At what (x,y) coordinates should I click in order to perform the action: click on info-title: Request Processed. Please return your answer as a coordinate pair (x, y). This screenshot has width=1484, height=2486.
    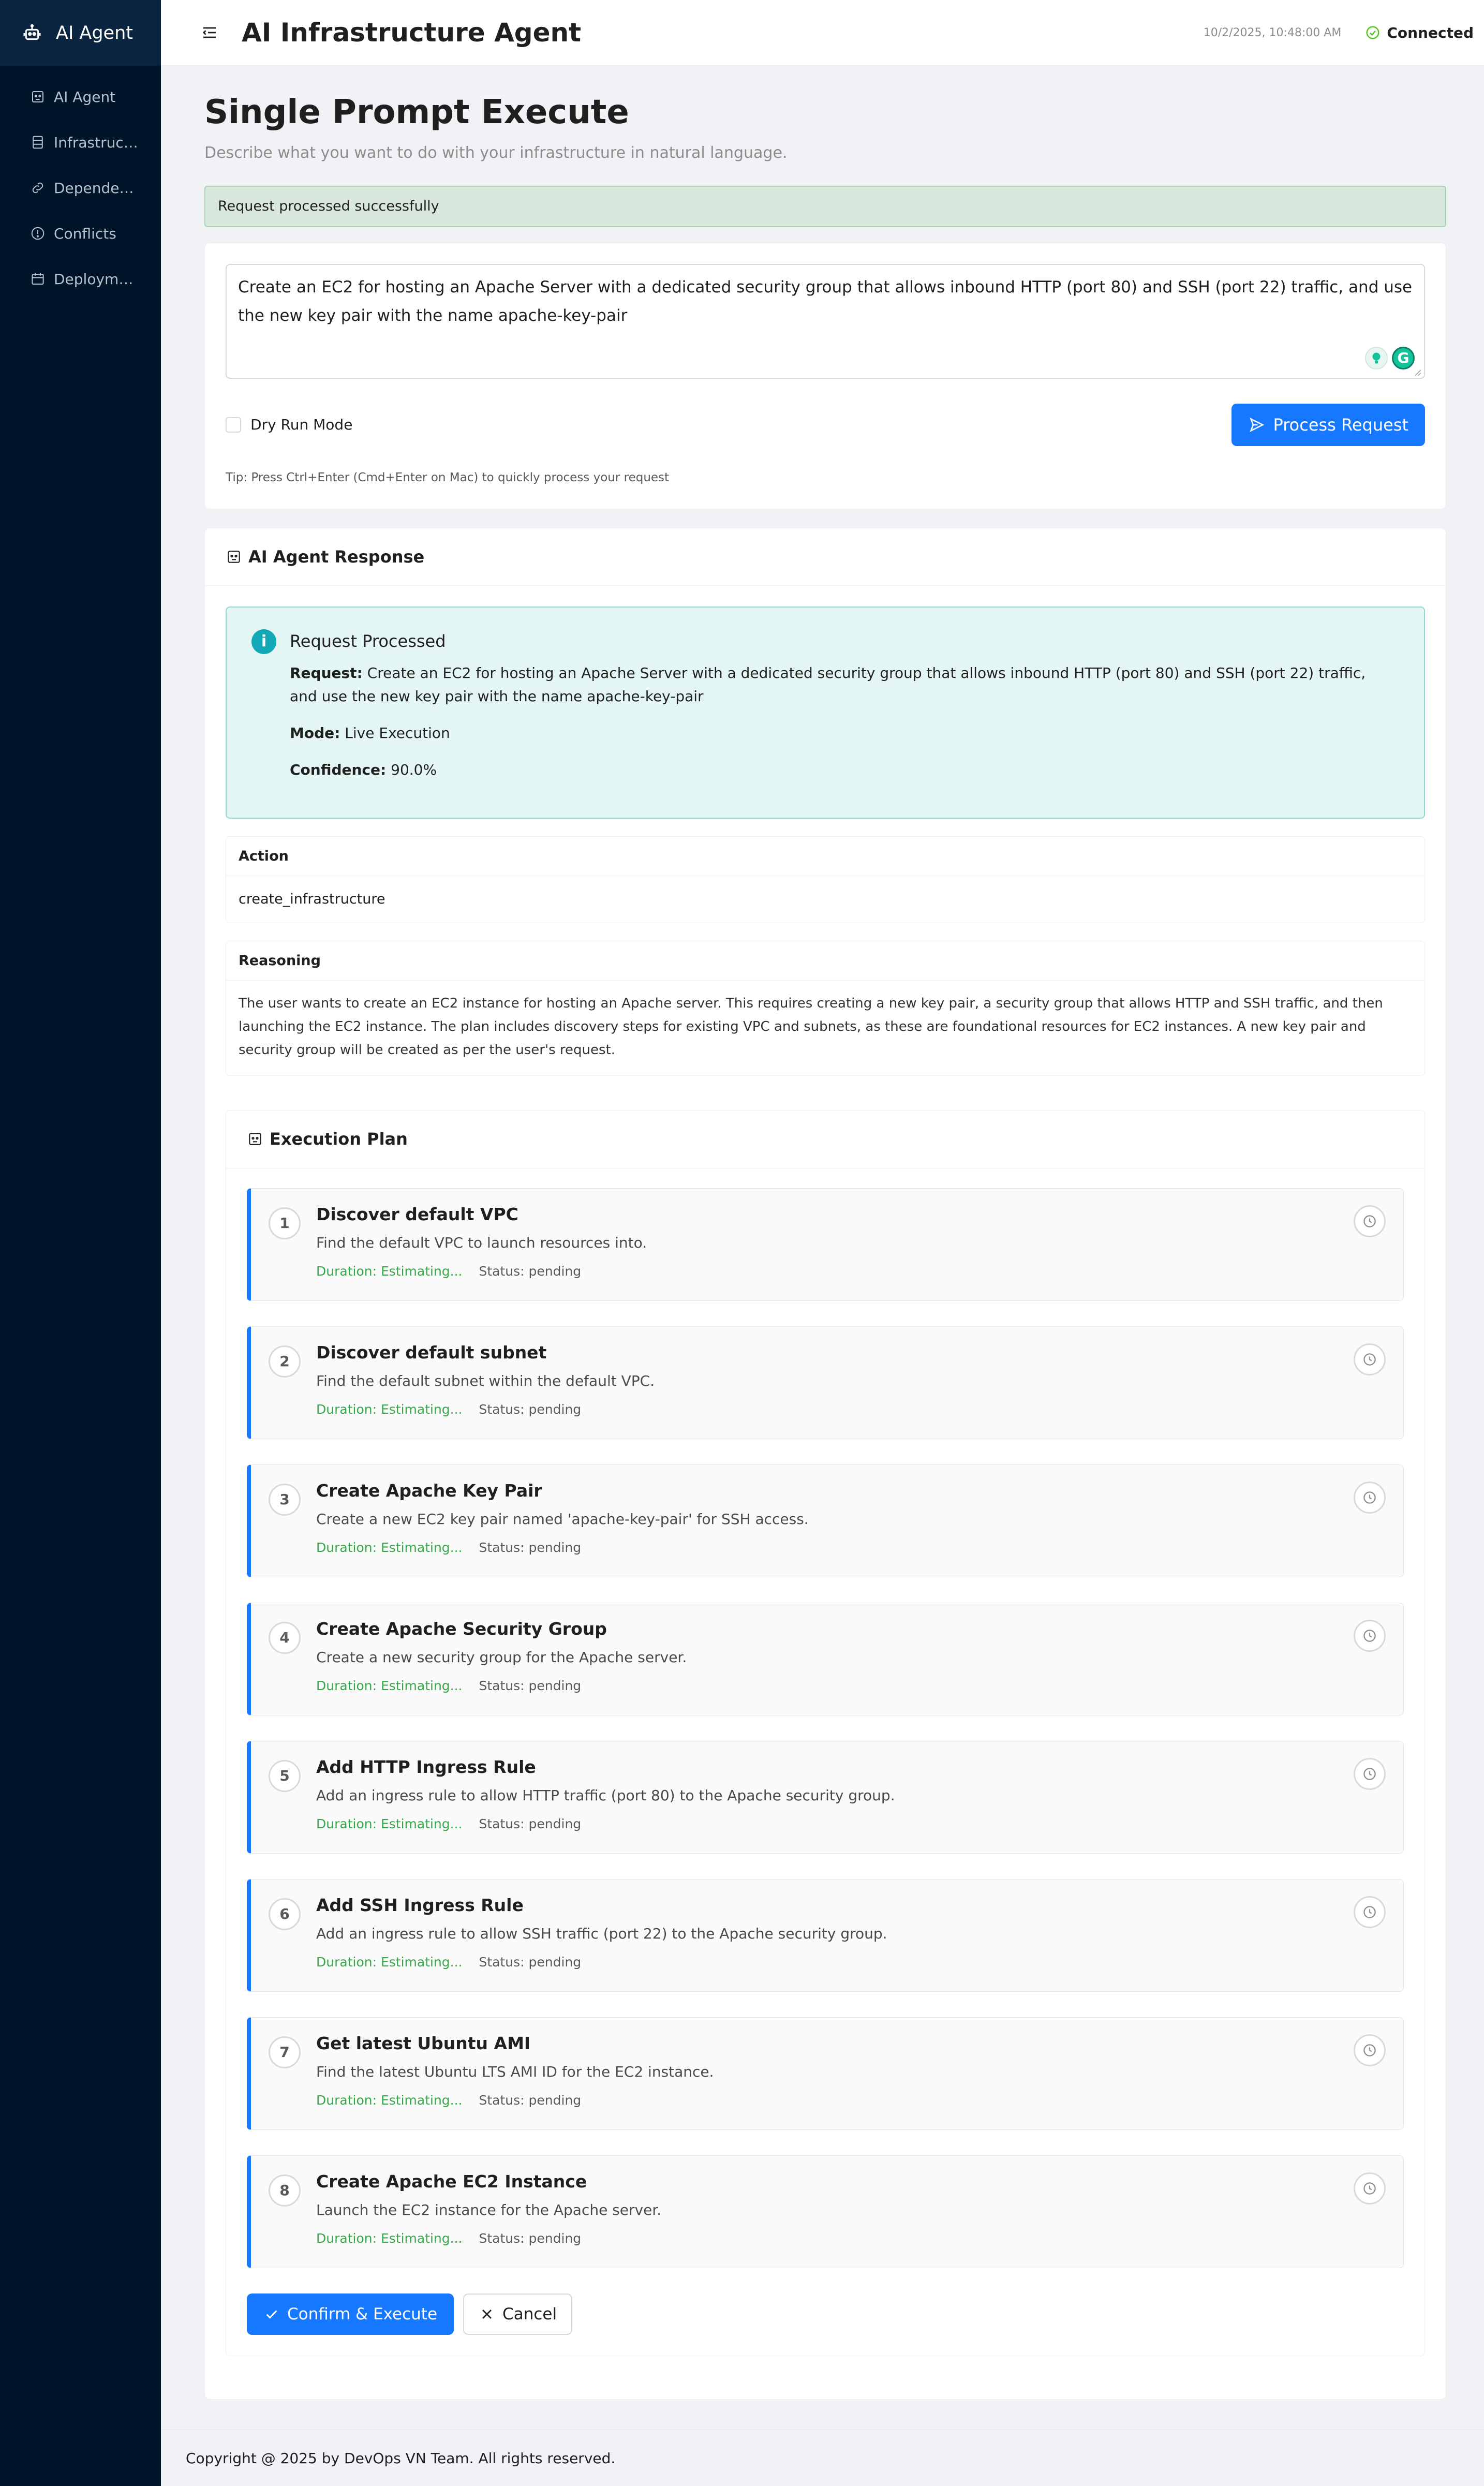
    Looking at the image, I should click on (368, 641).